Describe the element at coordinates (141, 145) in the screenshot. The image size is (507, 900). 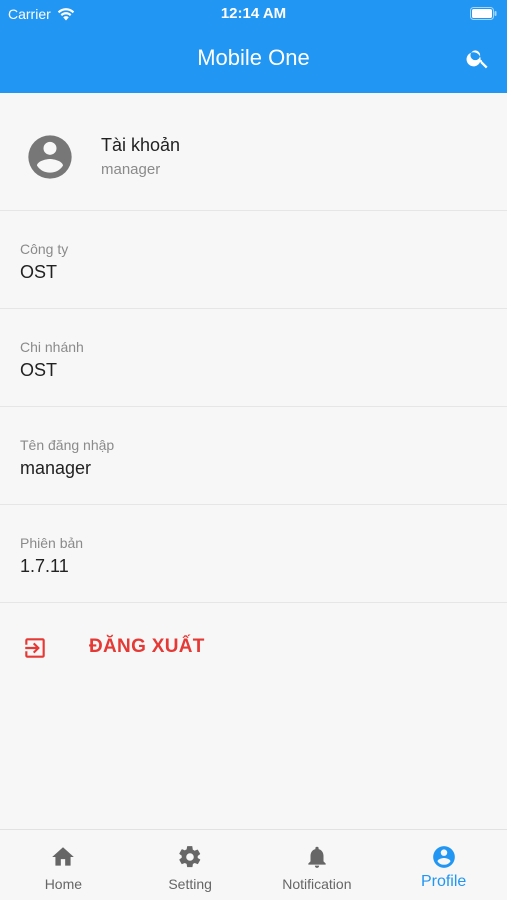
I see `account-title: Tài khoản` at that location.